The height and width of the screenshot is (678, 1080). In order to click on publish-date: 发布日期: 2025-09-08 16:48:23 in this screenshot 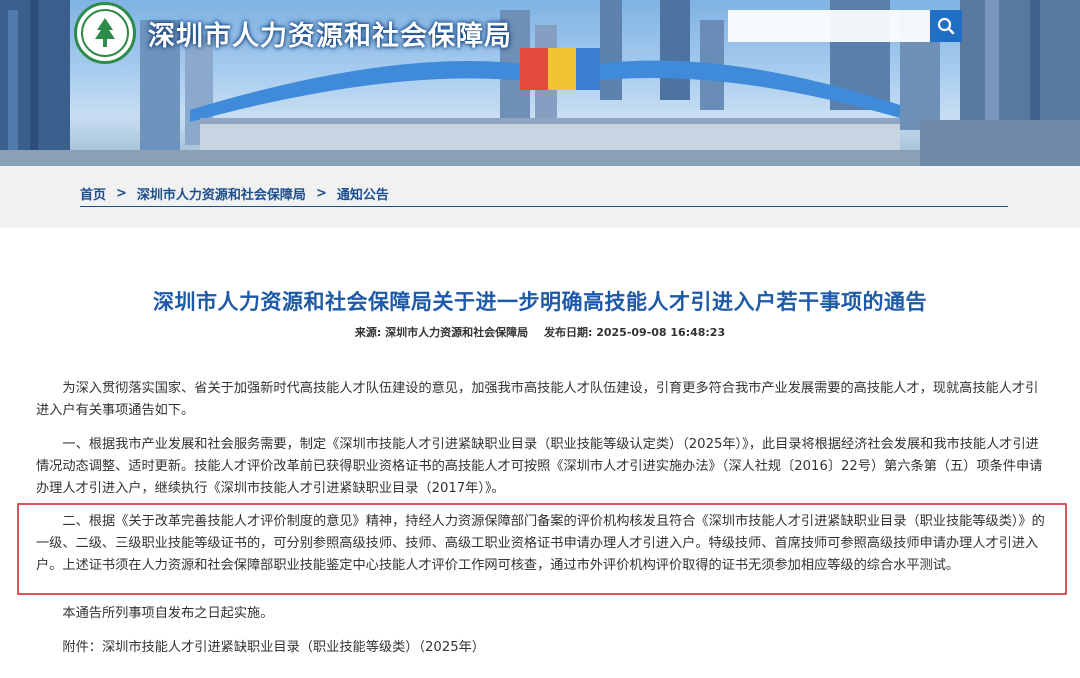, I will do `click(634, 332)`.